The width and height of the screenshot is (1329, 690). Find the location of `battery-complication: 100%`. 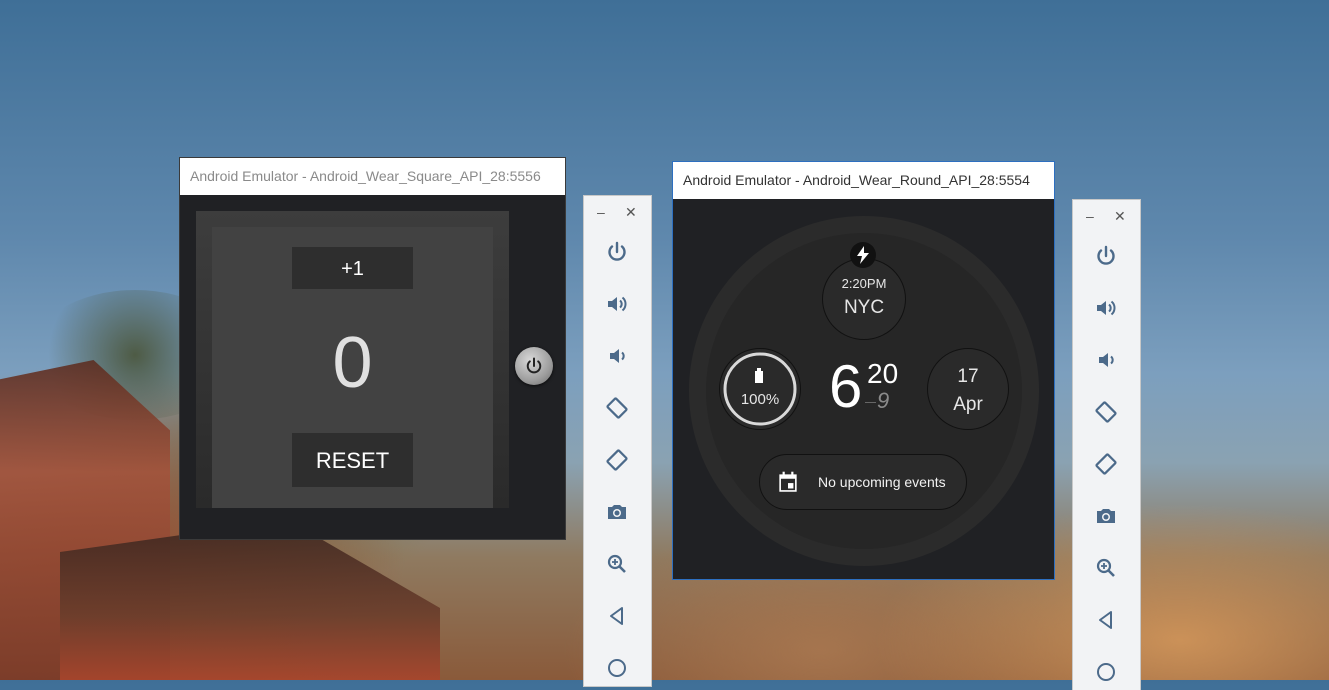

battery-complication: 100% is located at coordinates (760, 389).